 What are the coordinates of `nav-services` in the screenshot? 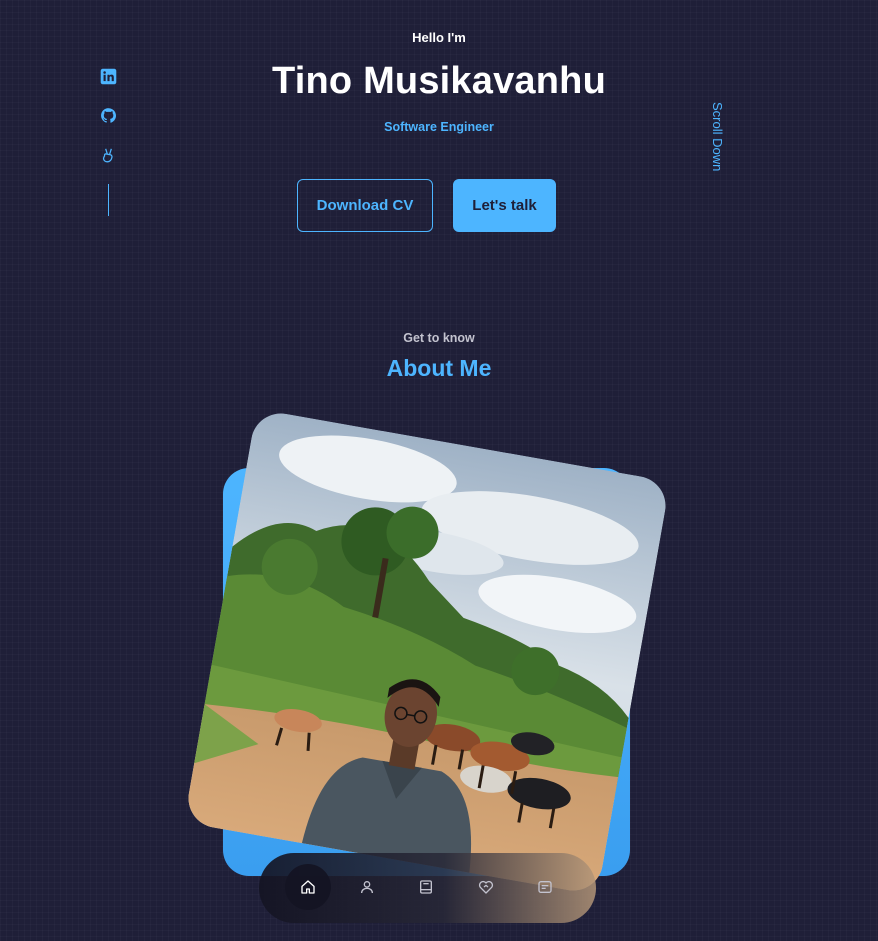 It's located at (486, 887).